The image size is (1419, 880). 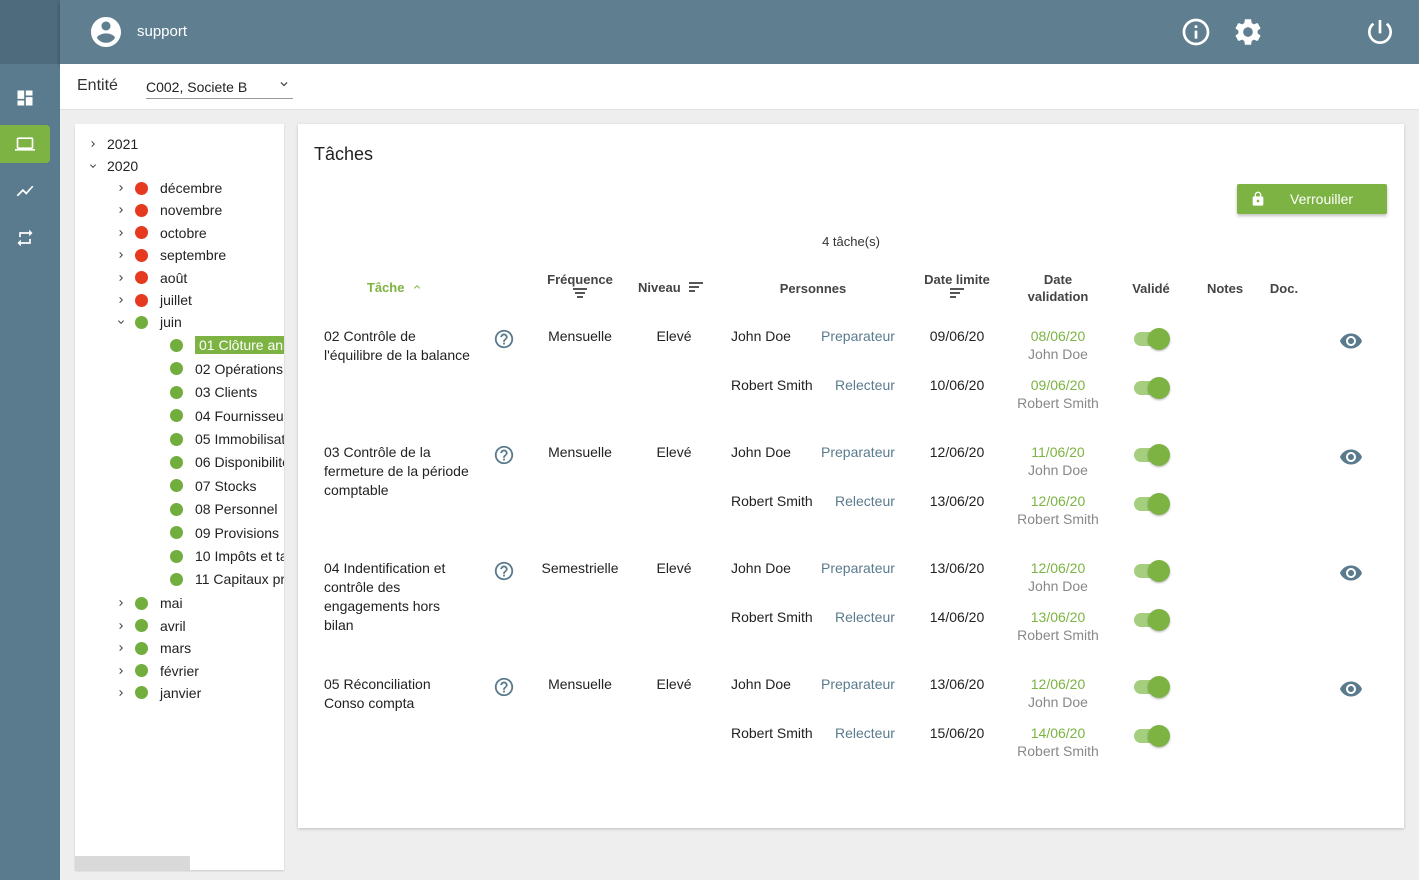 What do you see at coordinates (25, 98) in the screenshot?
I see `dashboard-icon` at bounding box center [25, 98].